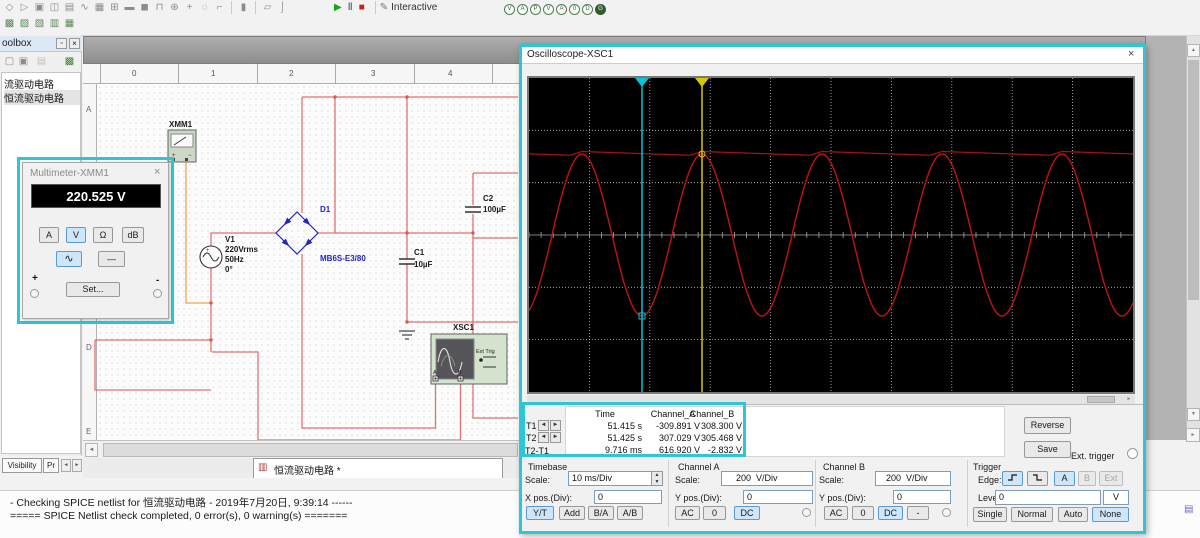  I want to click on yt-button: Y/T, so click(540, 513).